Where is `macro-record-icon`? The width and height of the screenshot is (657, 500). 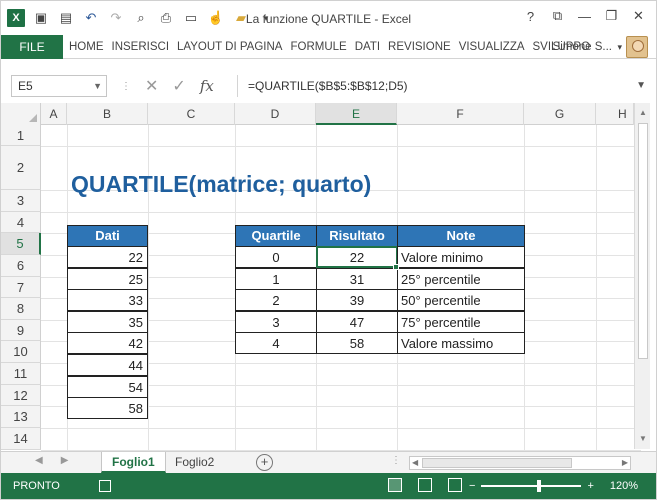 macro-record-icon is located at coordinates (105, 486).